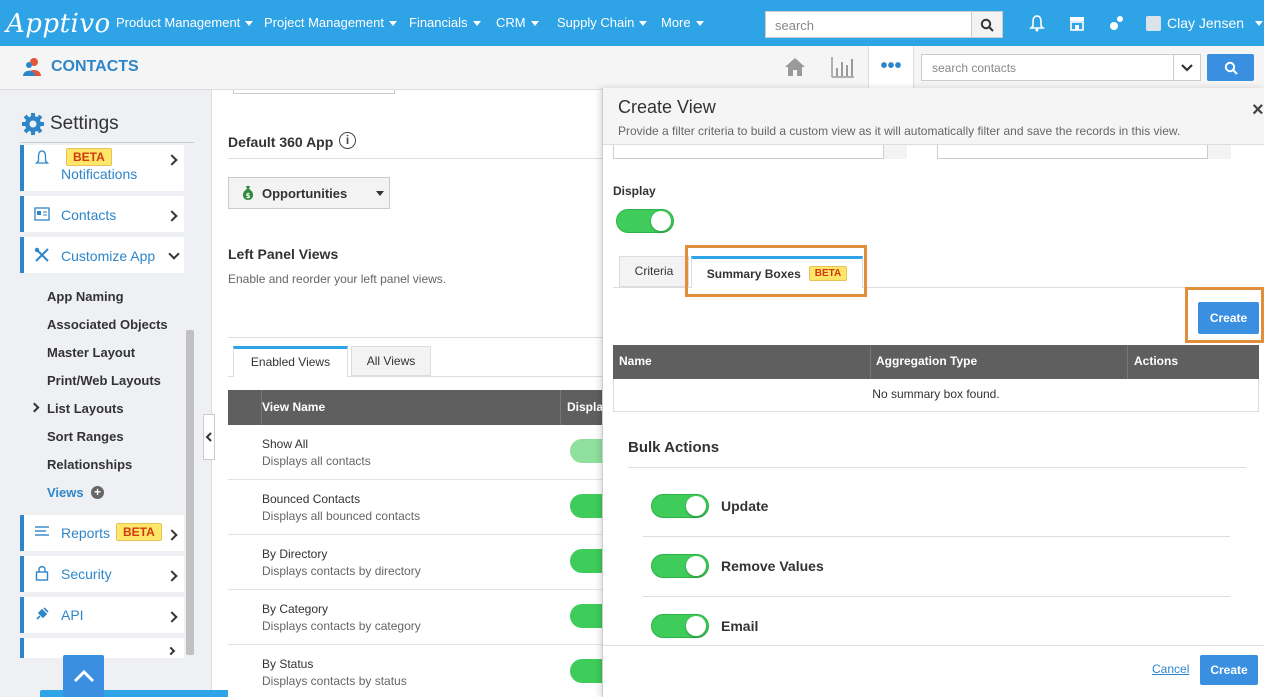 Image resolution: width=1264 pixels, height=697 pixels. I want to click on bulk-action-update: Update, so click(936, 507).